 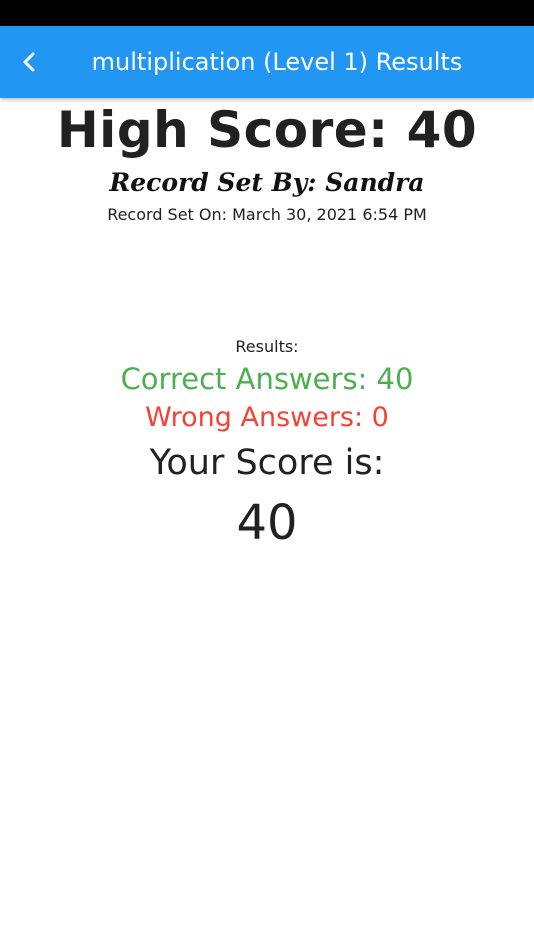 I want to click on chevron-left-icon, so click(x=29, y=62).